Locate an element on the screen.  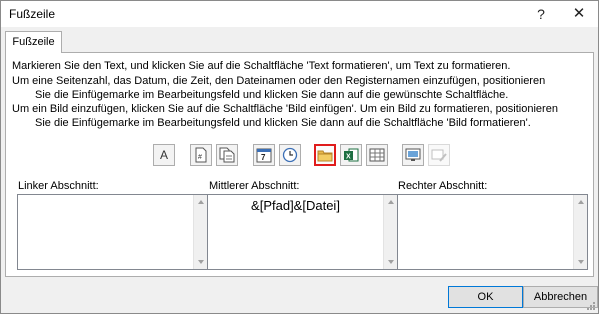
insert-file-path-button is located at coordinates (325, 155).